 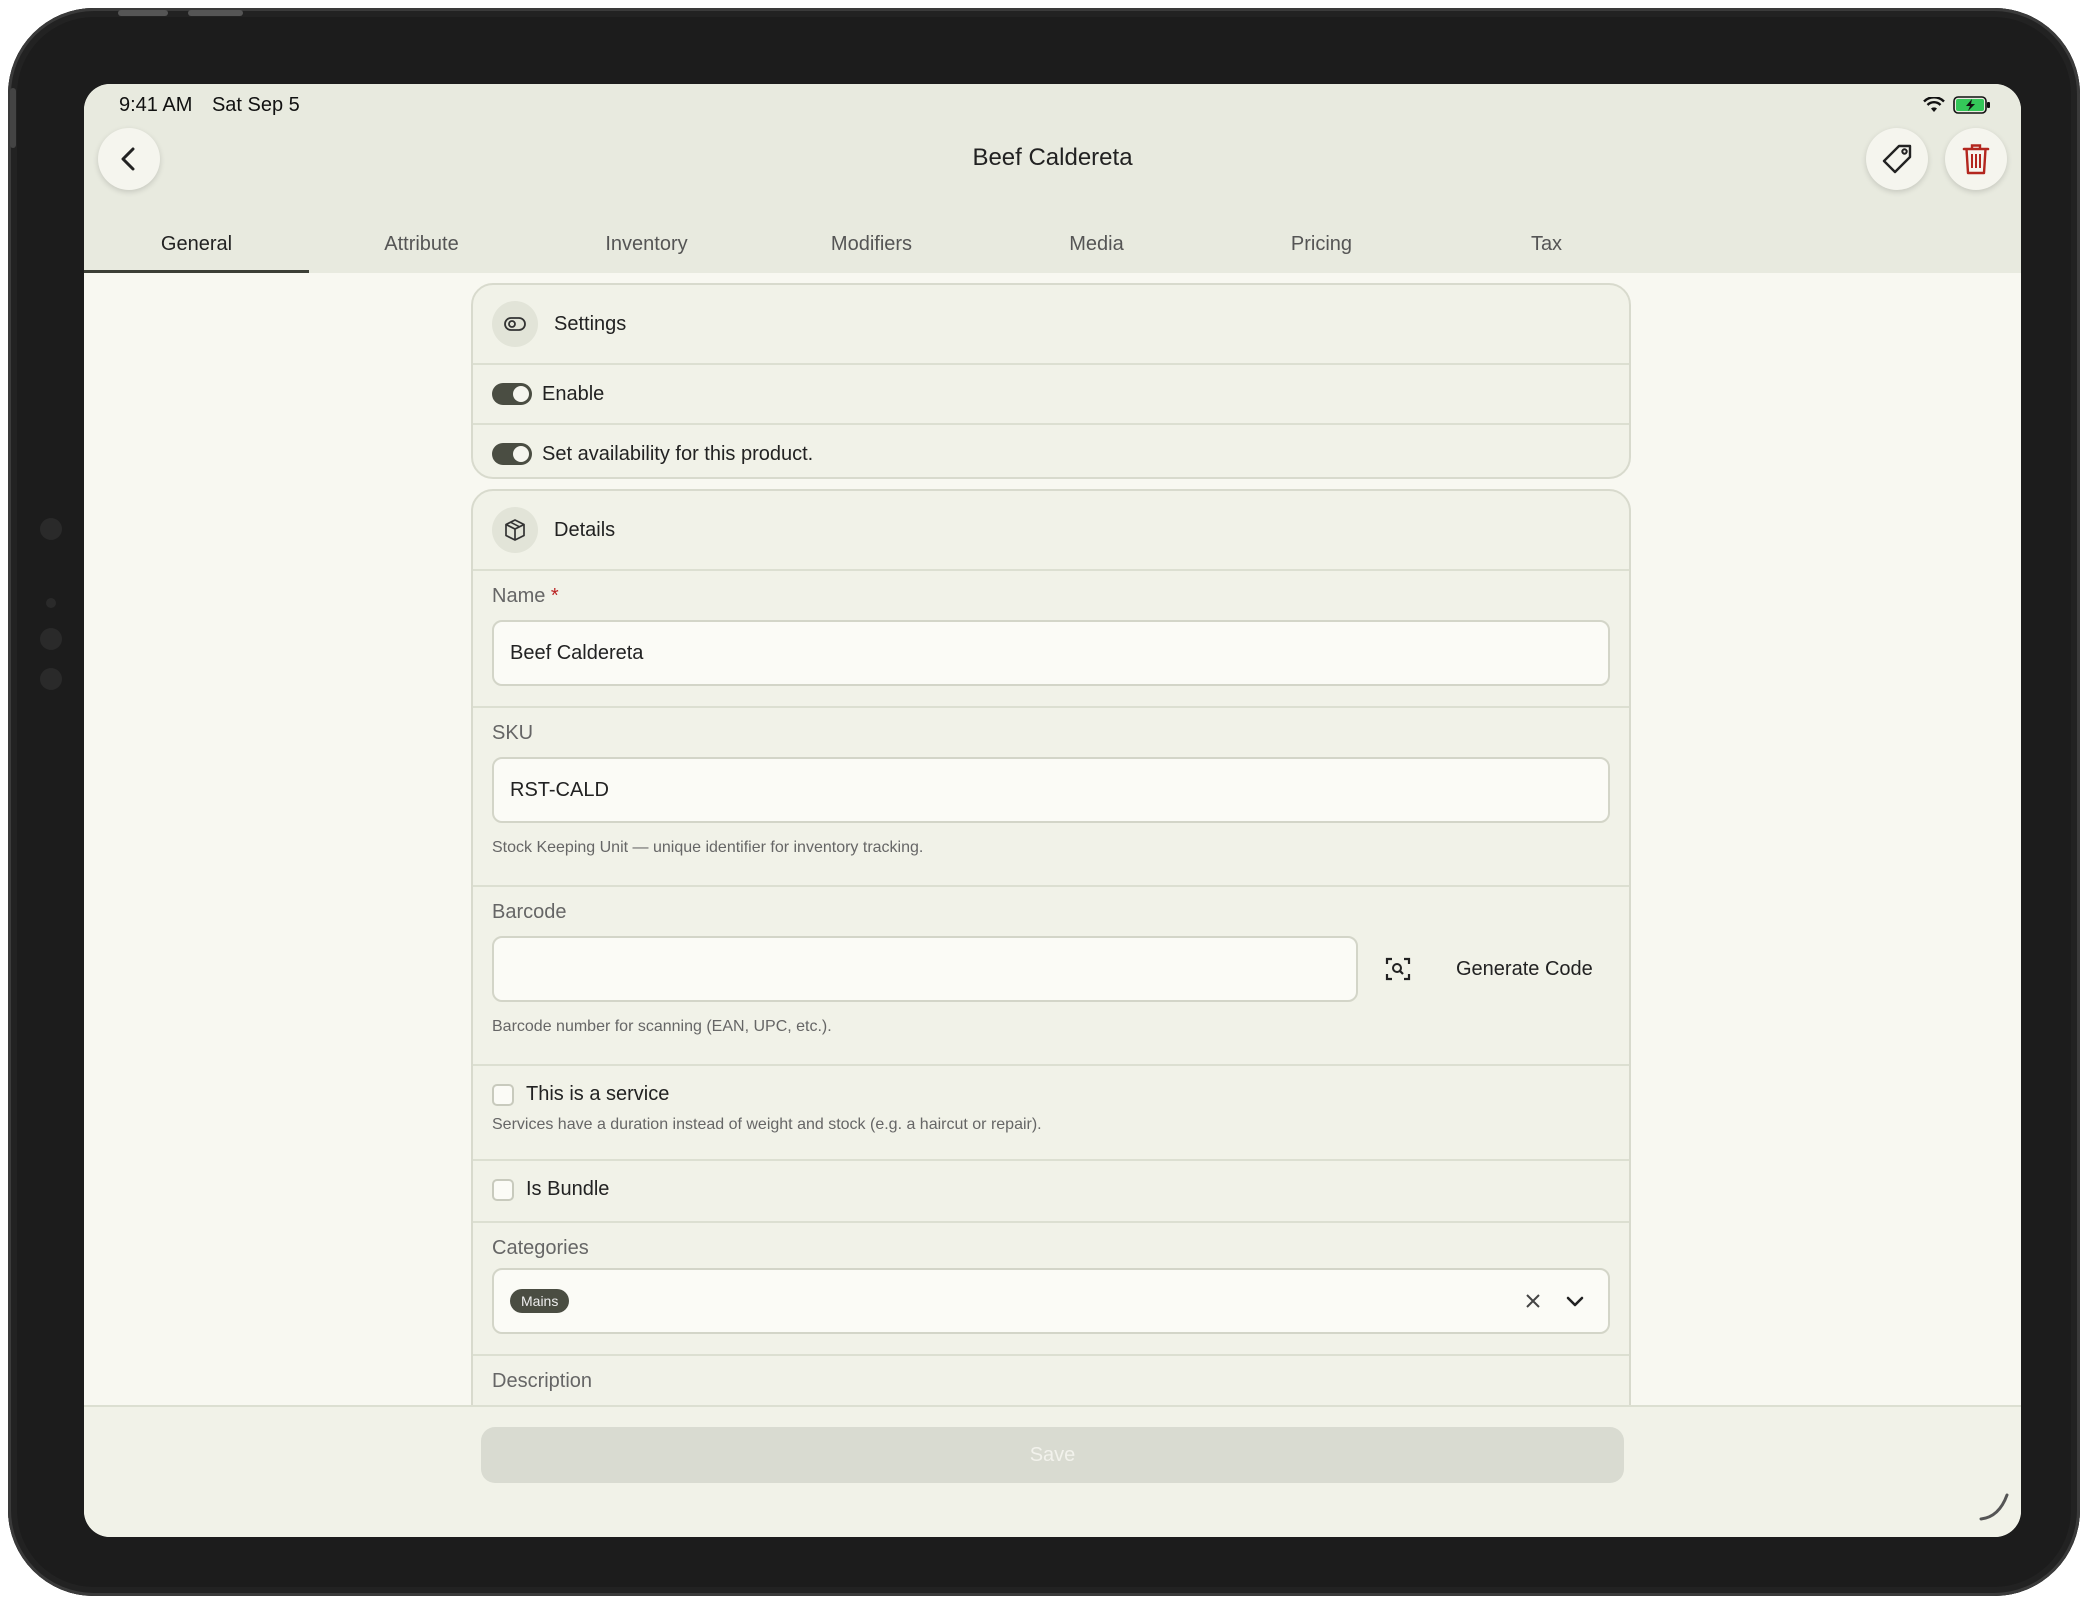 I want to click on tag-icon, so click(x=1897, y=159).